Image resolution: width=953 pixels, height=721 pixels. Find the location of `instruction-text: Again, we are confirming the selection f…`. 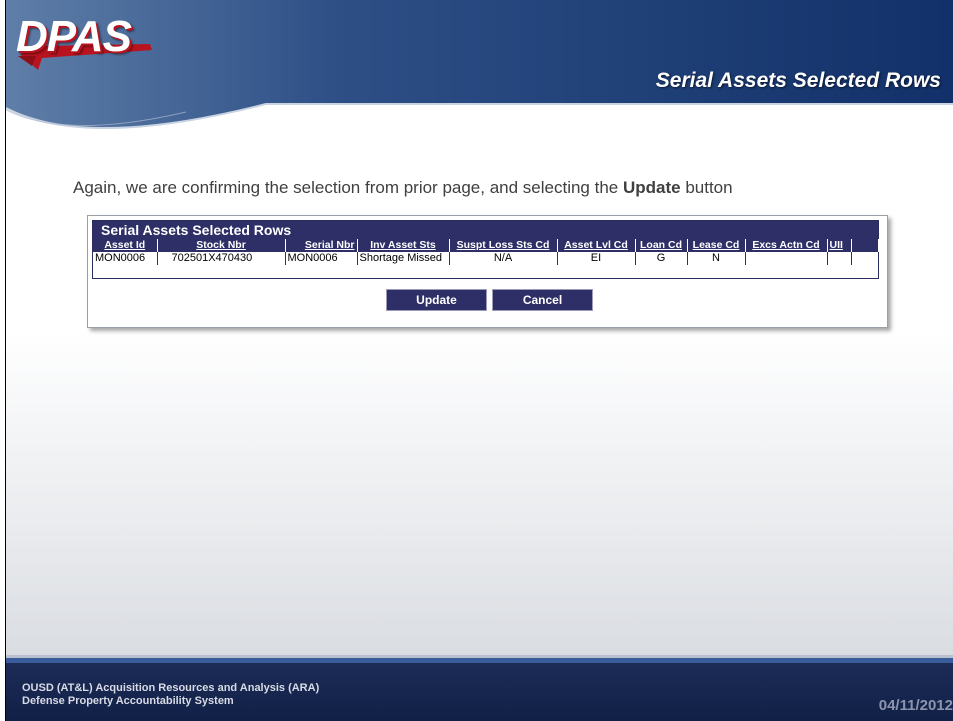

instruction-text: Again, we are confirming the selection f… is located at coordinates (503, 188).